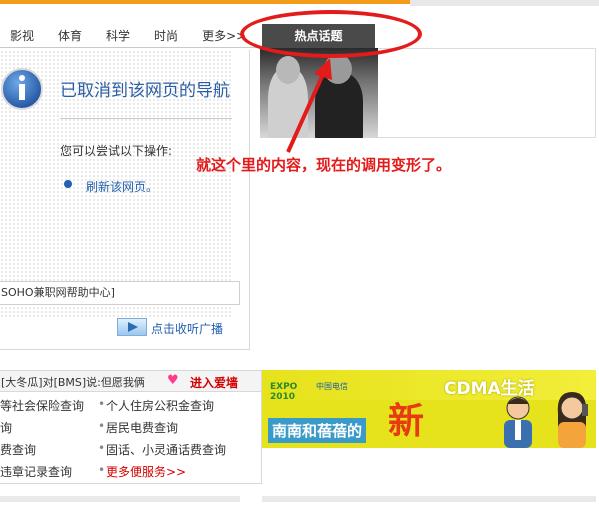  Describe the element at coordinates (572, 420) in the screenshot. I see `woman-illustration-icon` at that location.